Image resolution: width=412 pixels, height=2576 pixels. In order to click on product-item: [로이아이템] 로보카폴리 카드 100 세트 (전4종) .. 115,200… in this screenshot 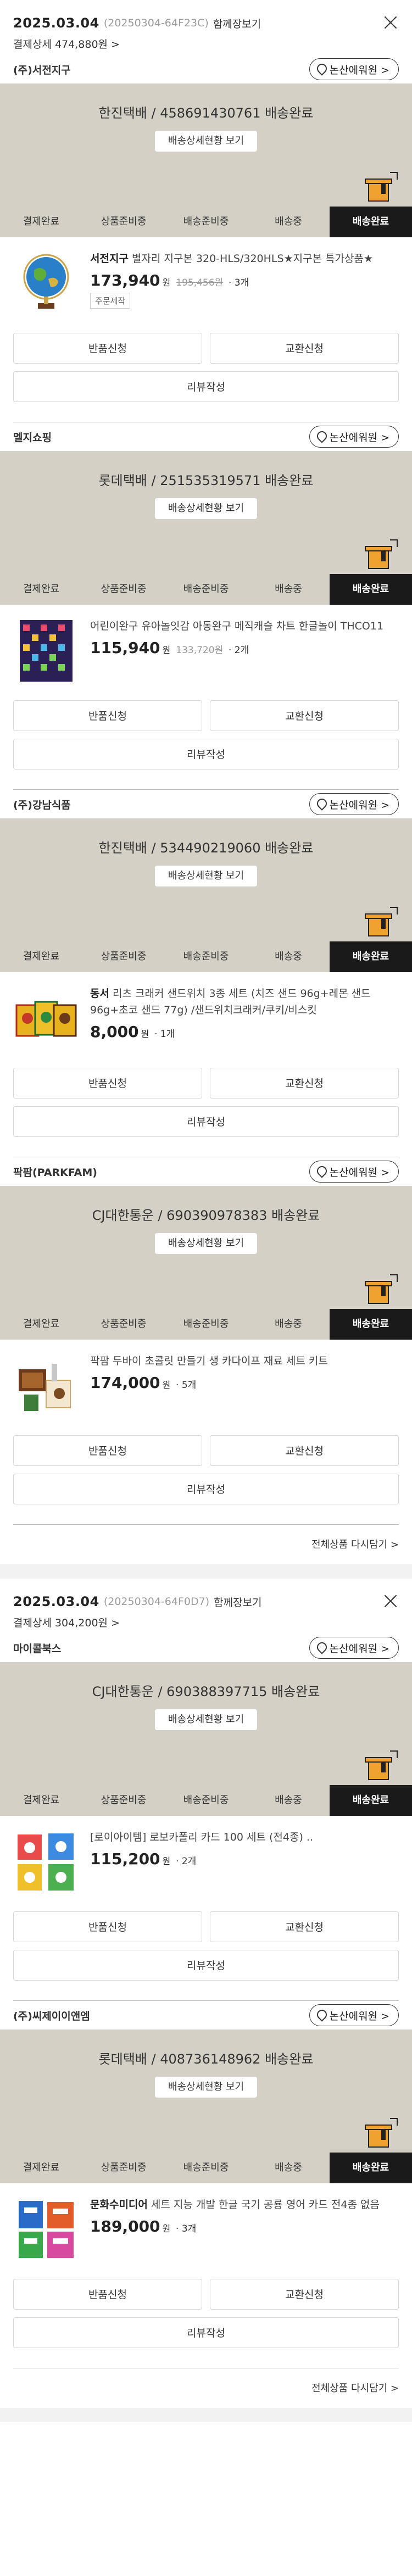, I will do `click(206, 1860)`.